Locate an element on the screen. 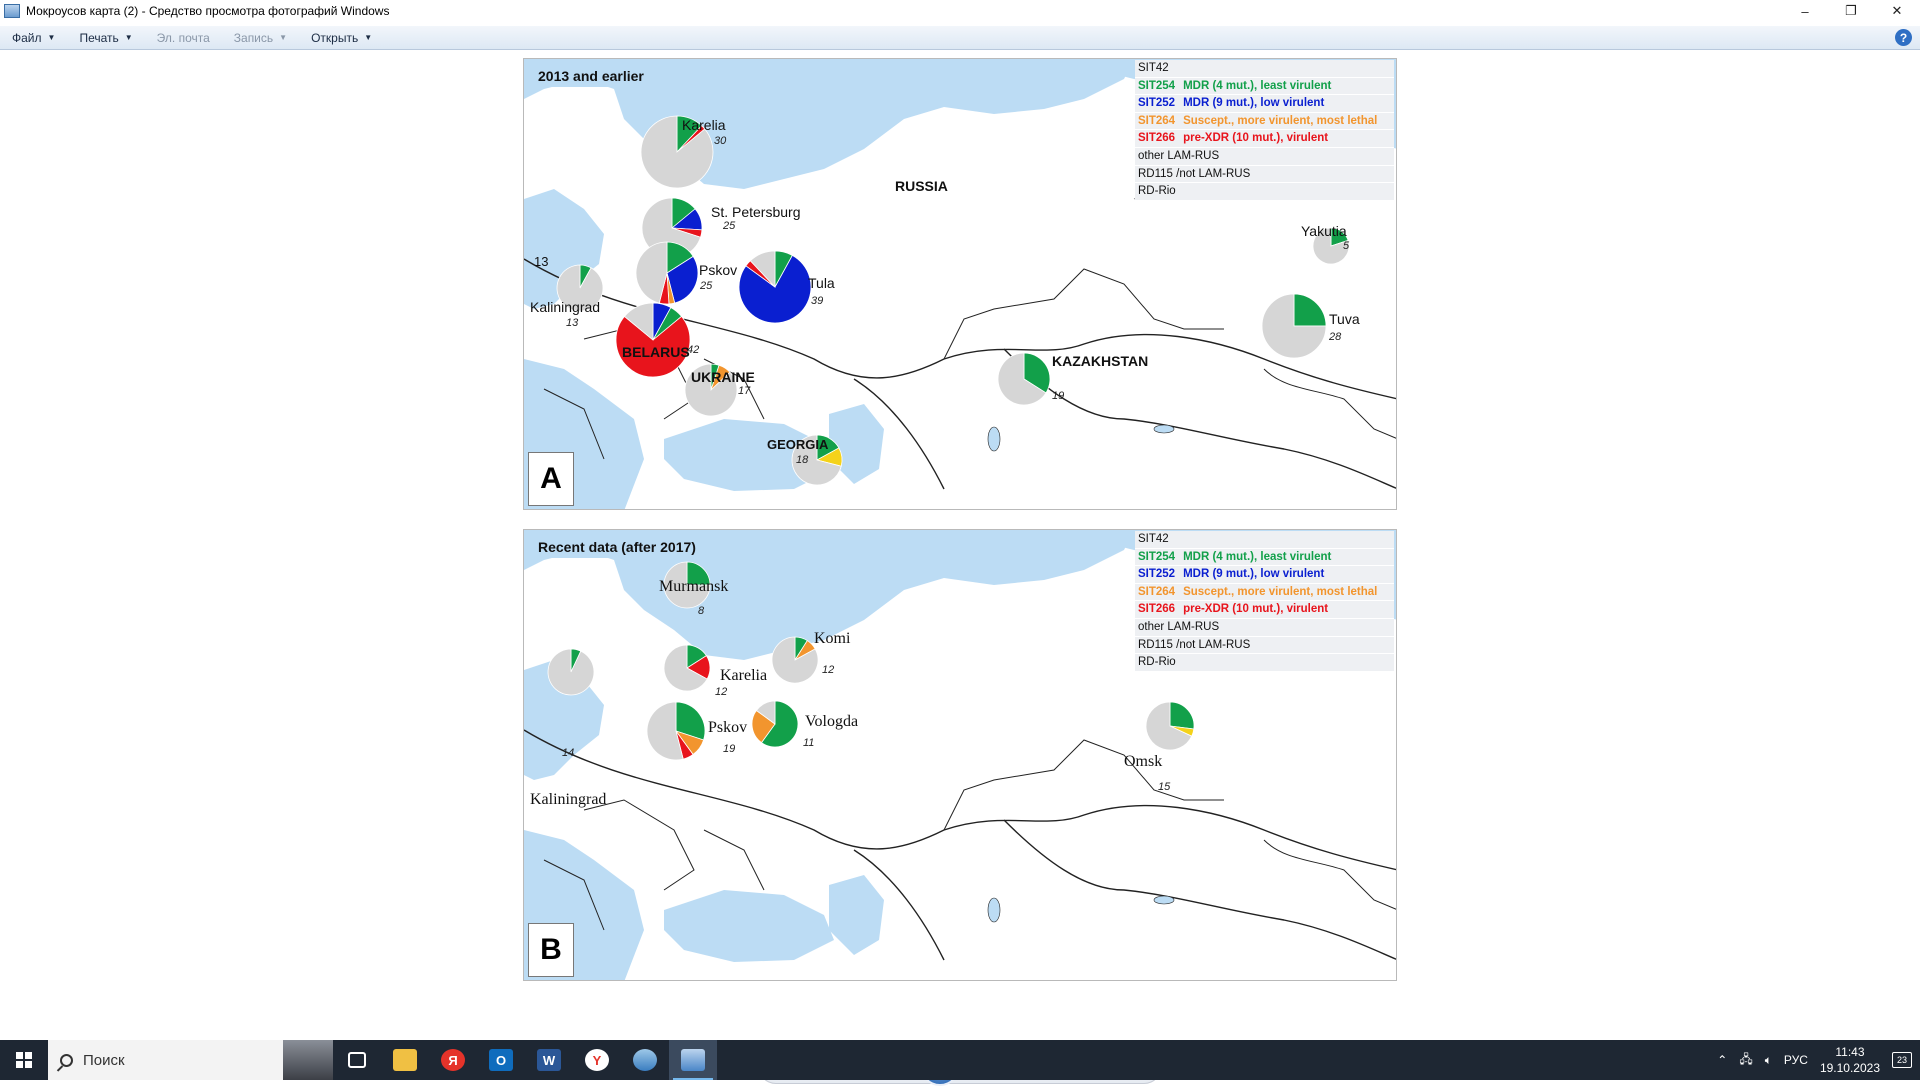 The width and height of the screenshot is (1920, 1086). taskbar-outlook: O is located at coordinates (501, 1060).